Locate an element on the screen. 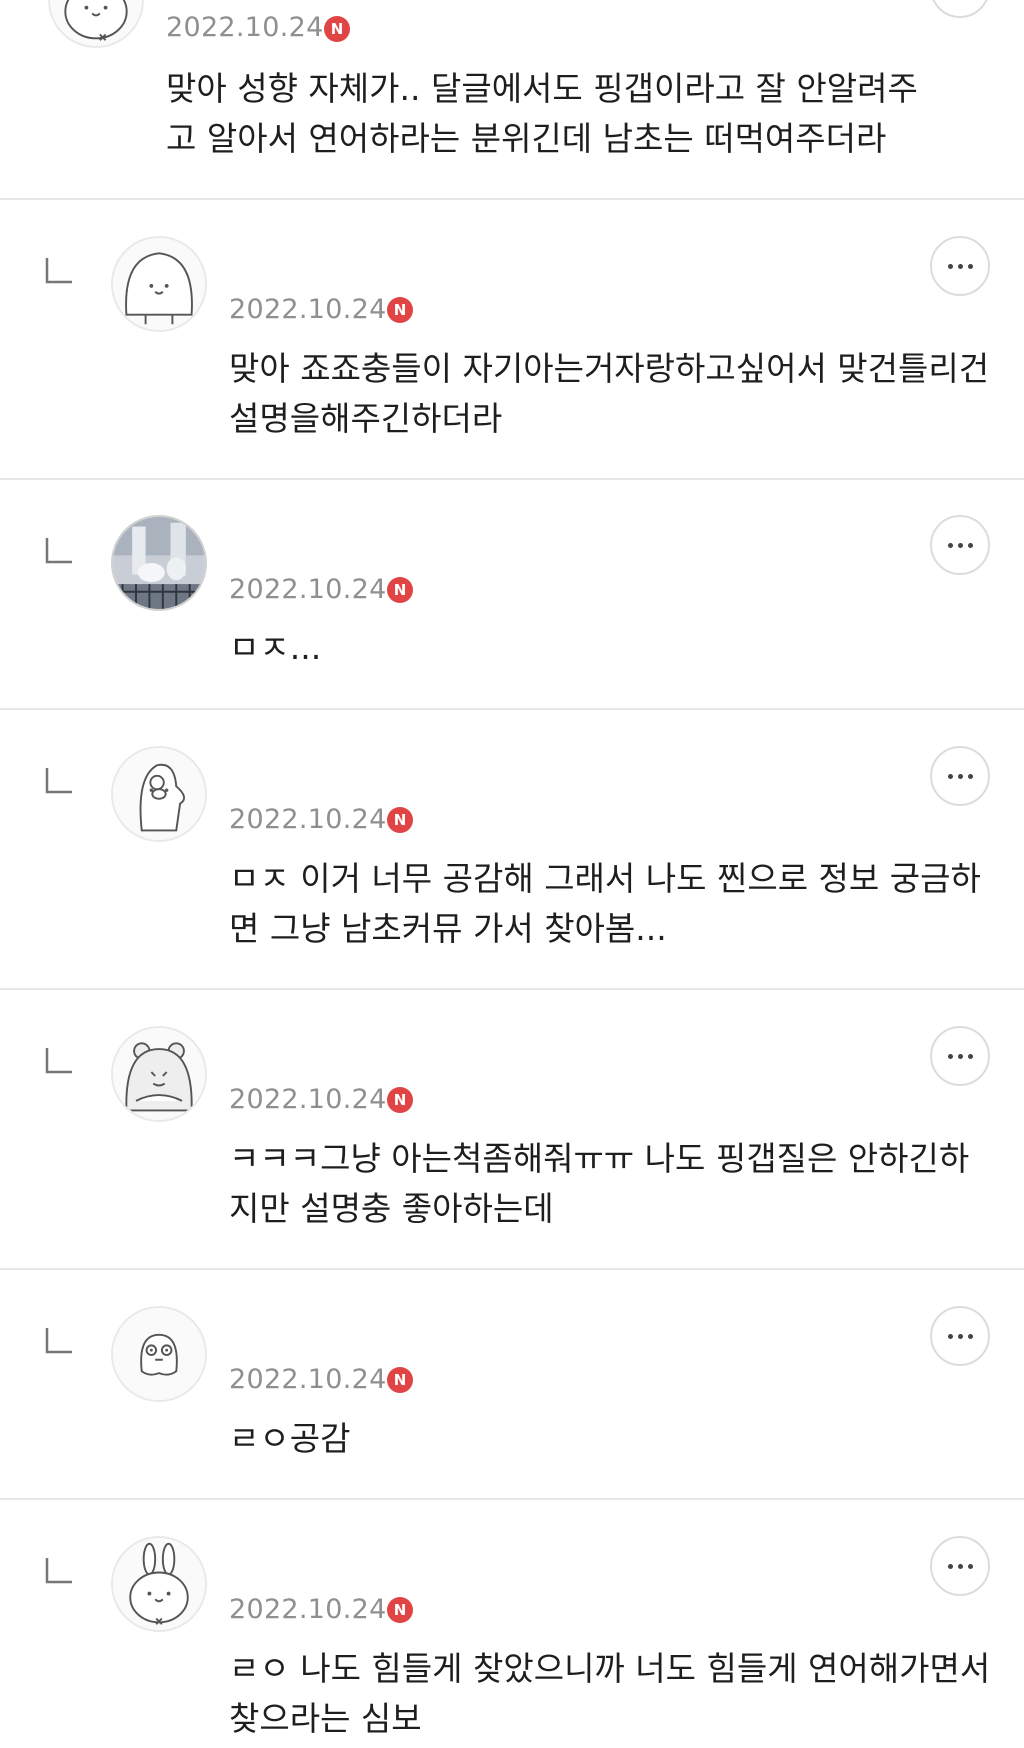 Image resolution: width=1024 pixels, height=1748 pixels. hamster-character-icon is located at coordinates (159, 1074).